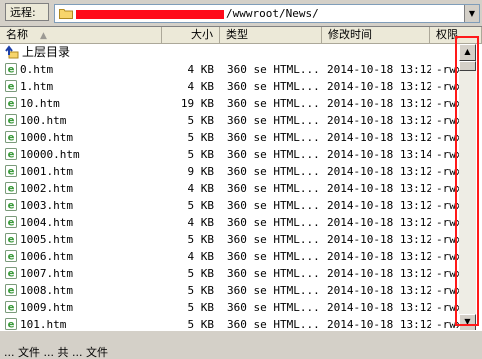  Describe the element at coordinates (46, 239) in the screenshot. I see `file-name: 1005.htm` at that location.